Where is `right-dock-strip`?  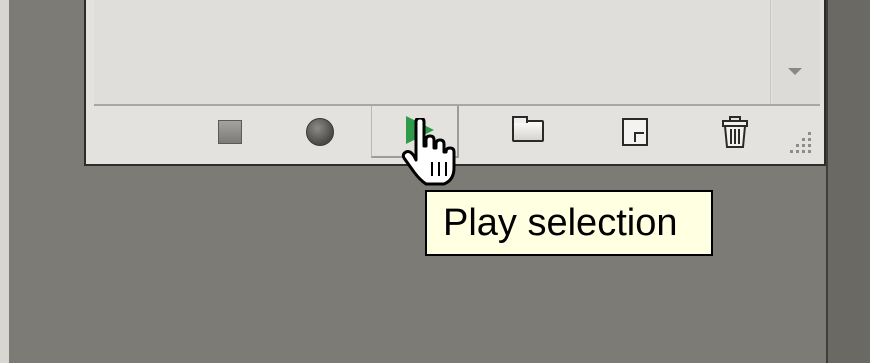
right-dock-strip is located at coordinates (849, 181).